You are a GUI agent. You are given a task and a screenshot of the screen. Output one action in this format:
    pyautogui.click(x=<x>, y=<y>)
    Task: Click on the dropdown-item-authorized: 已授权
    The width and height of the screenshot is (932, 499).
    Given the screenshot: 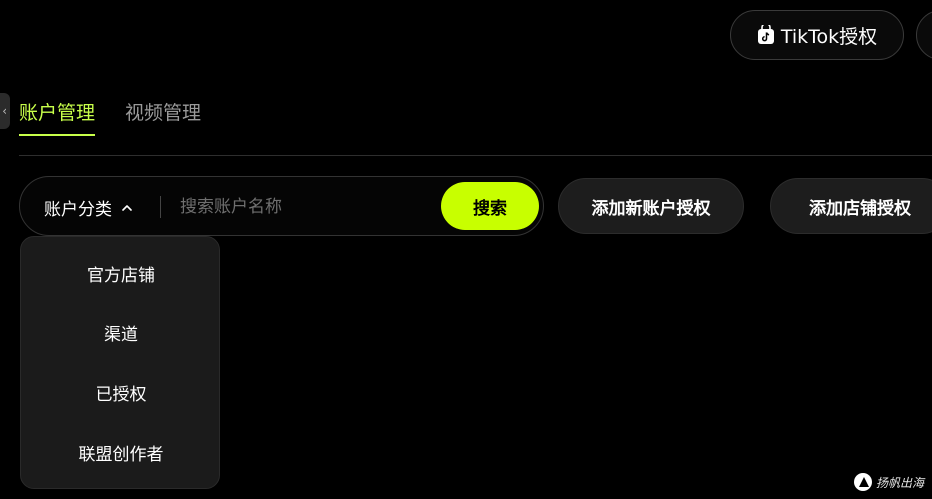 What is the action you would take?
    pyautogui.click(x=121, y=392)
    